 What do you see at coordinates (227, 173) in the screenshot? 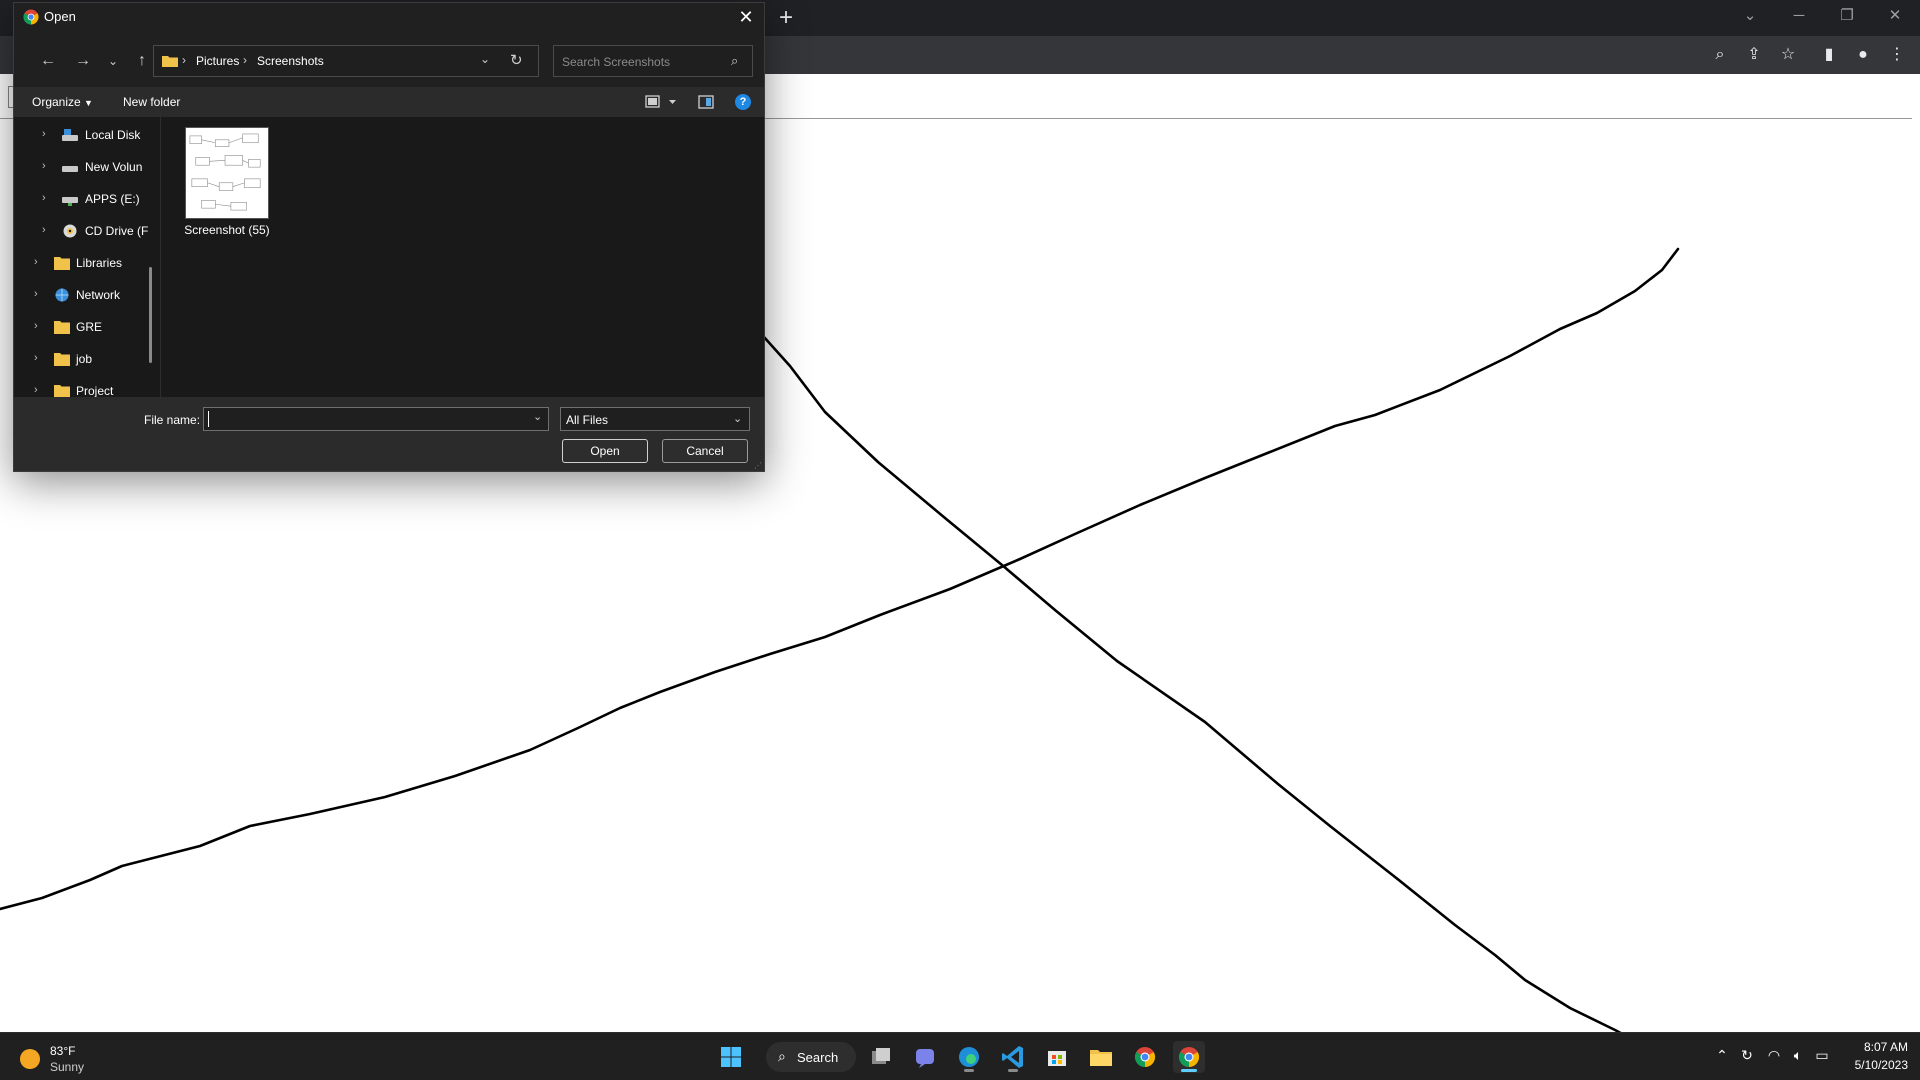
I see `file-thumbnail` at bounding box center [227, 173].